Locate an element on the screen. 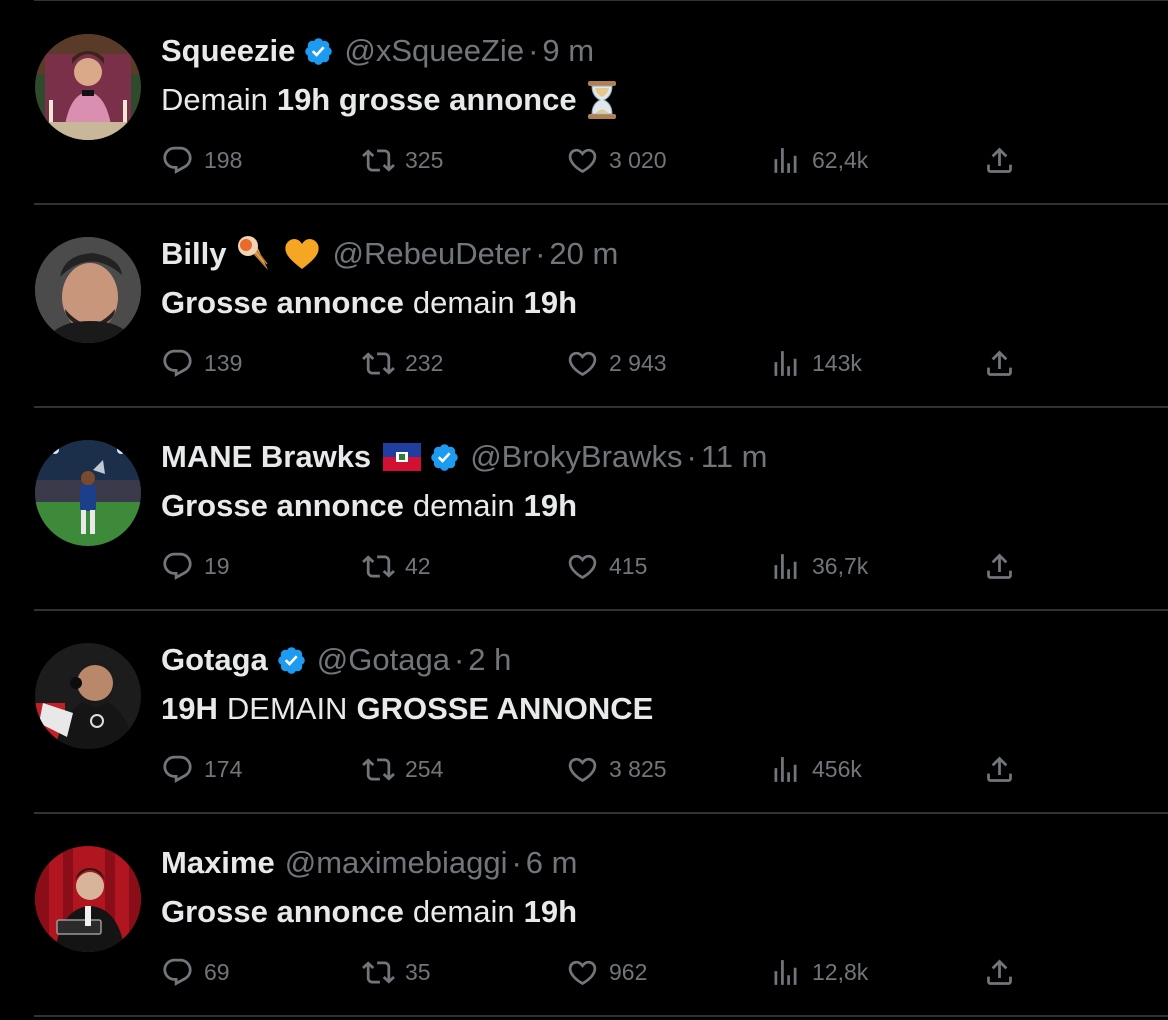  retweet-count: 325 is located at coordinates (424, 159).